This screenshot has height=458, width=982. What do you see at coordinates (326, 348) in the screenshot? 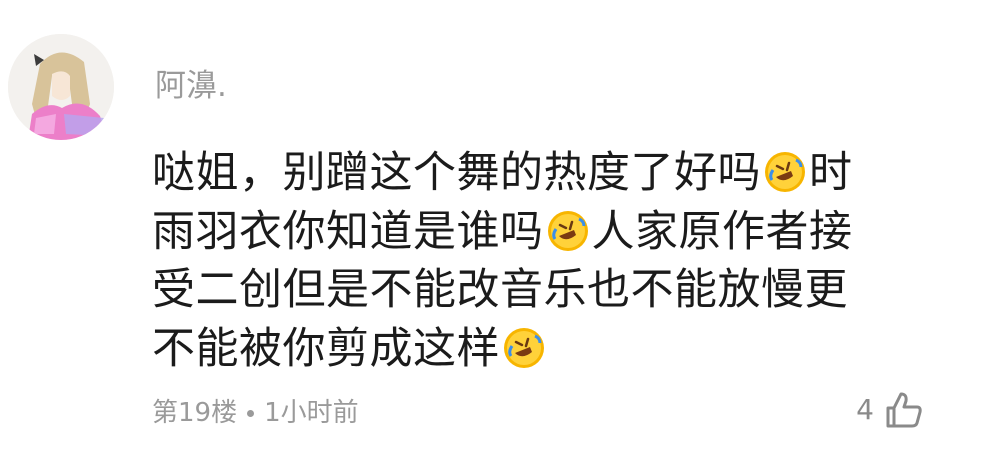
I see `comment-text: 不能被你剪成这样` at bounding box center [326, 348].